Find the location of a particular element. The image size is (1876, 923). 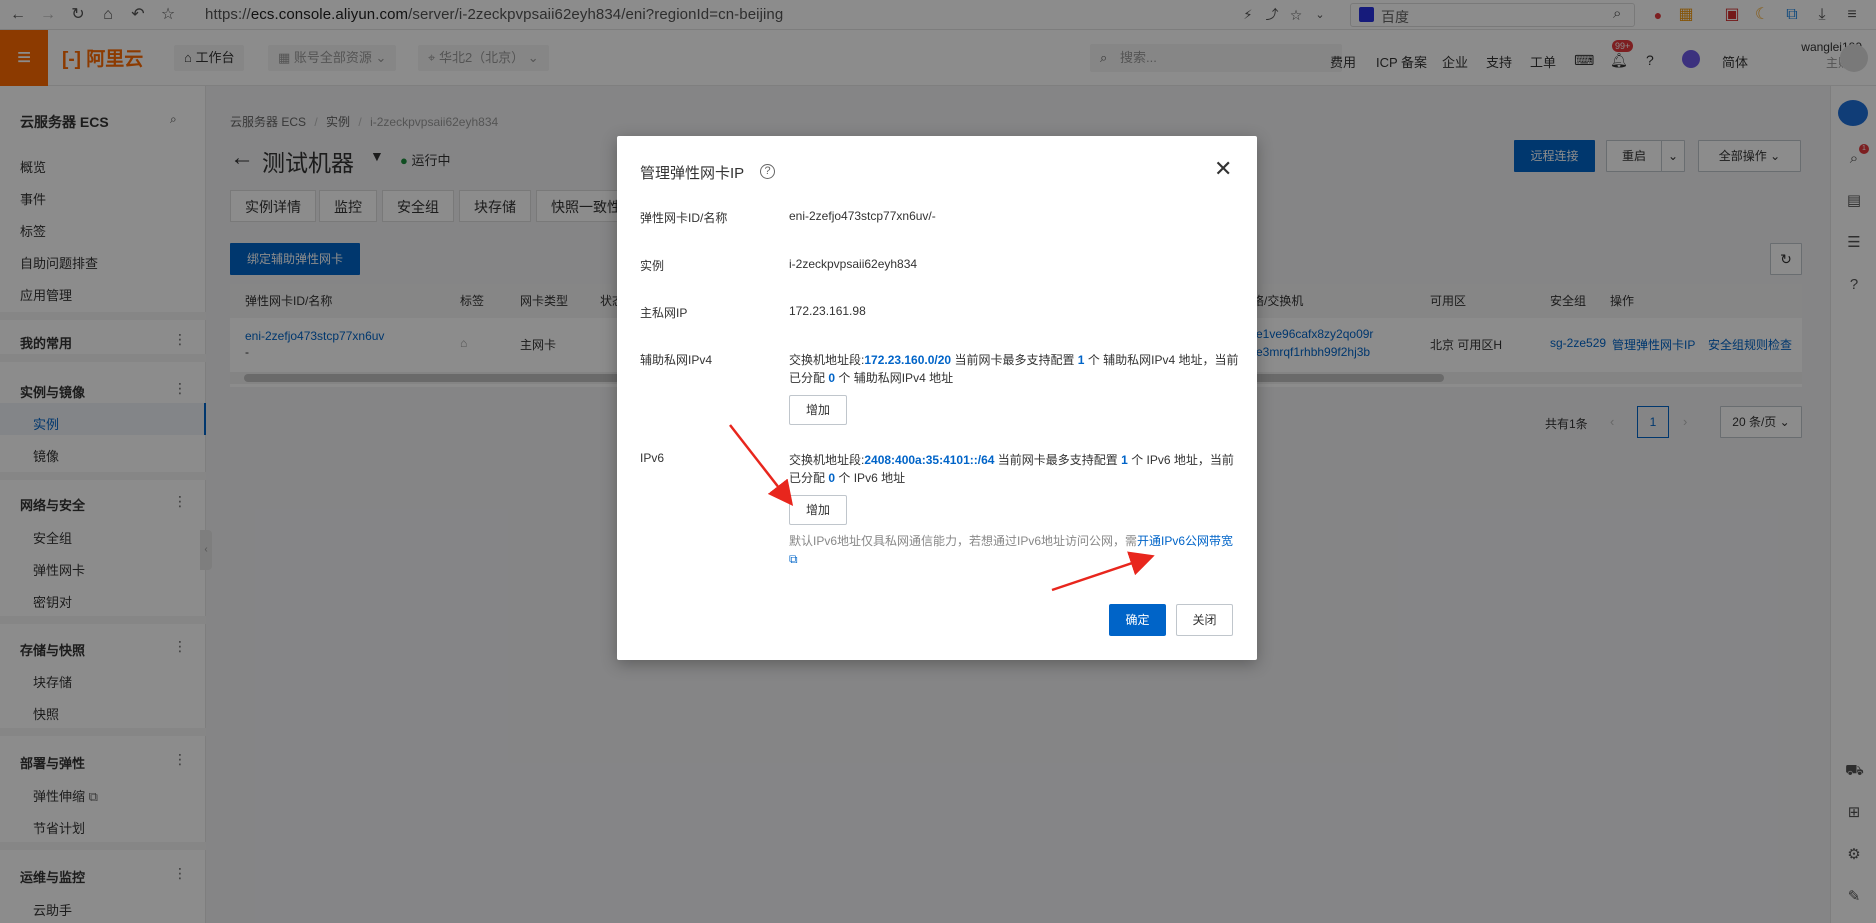

ipv4-max: 1 is located at coordinates (1081, 360).